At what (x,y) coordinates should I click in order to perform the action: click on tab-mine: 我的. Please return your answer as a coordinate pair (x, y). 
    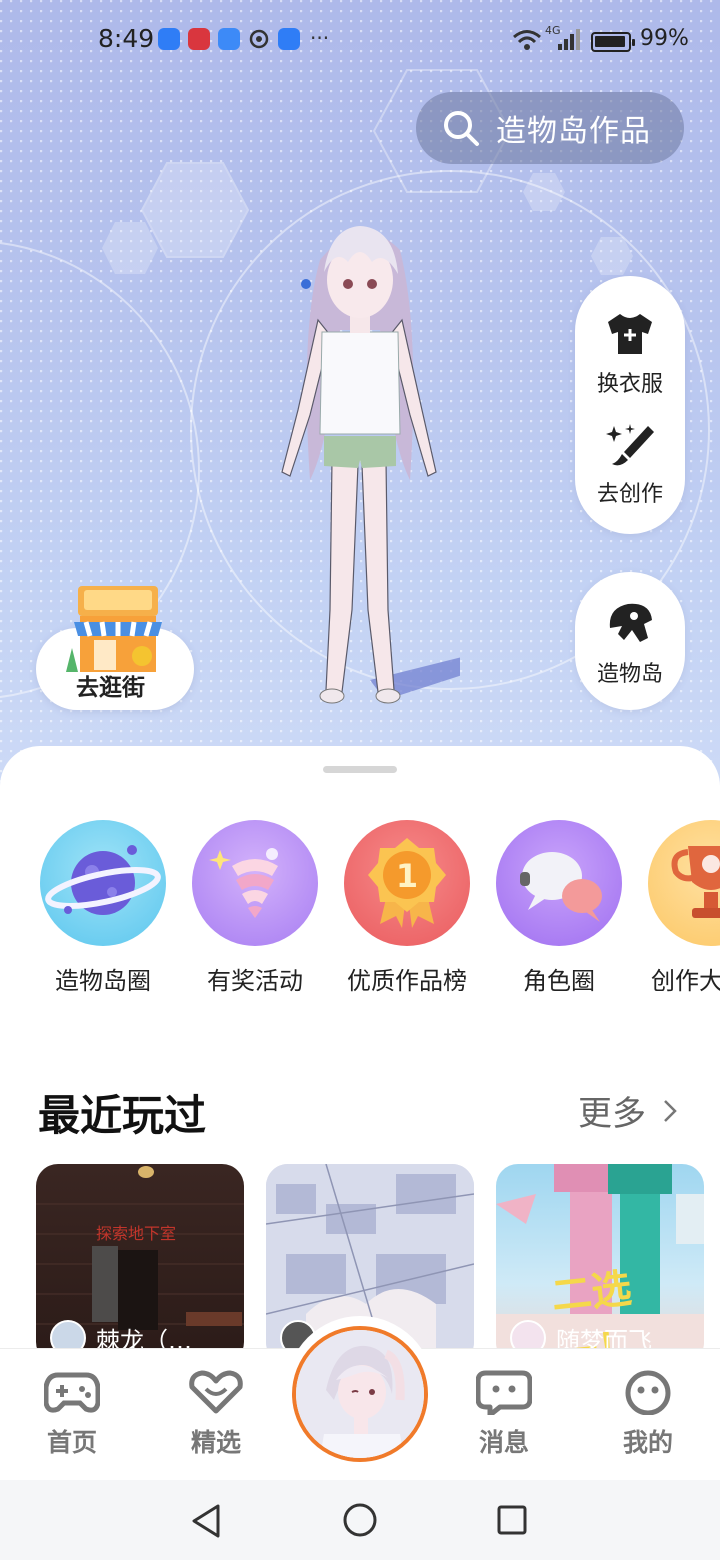
    Looking at the image, I should click on (648, 1414).